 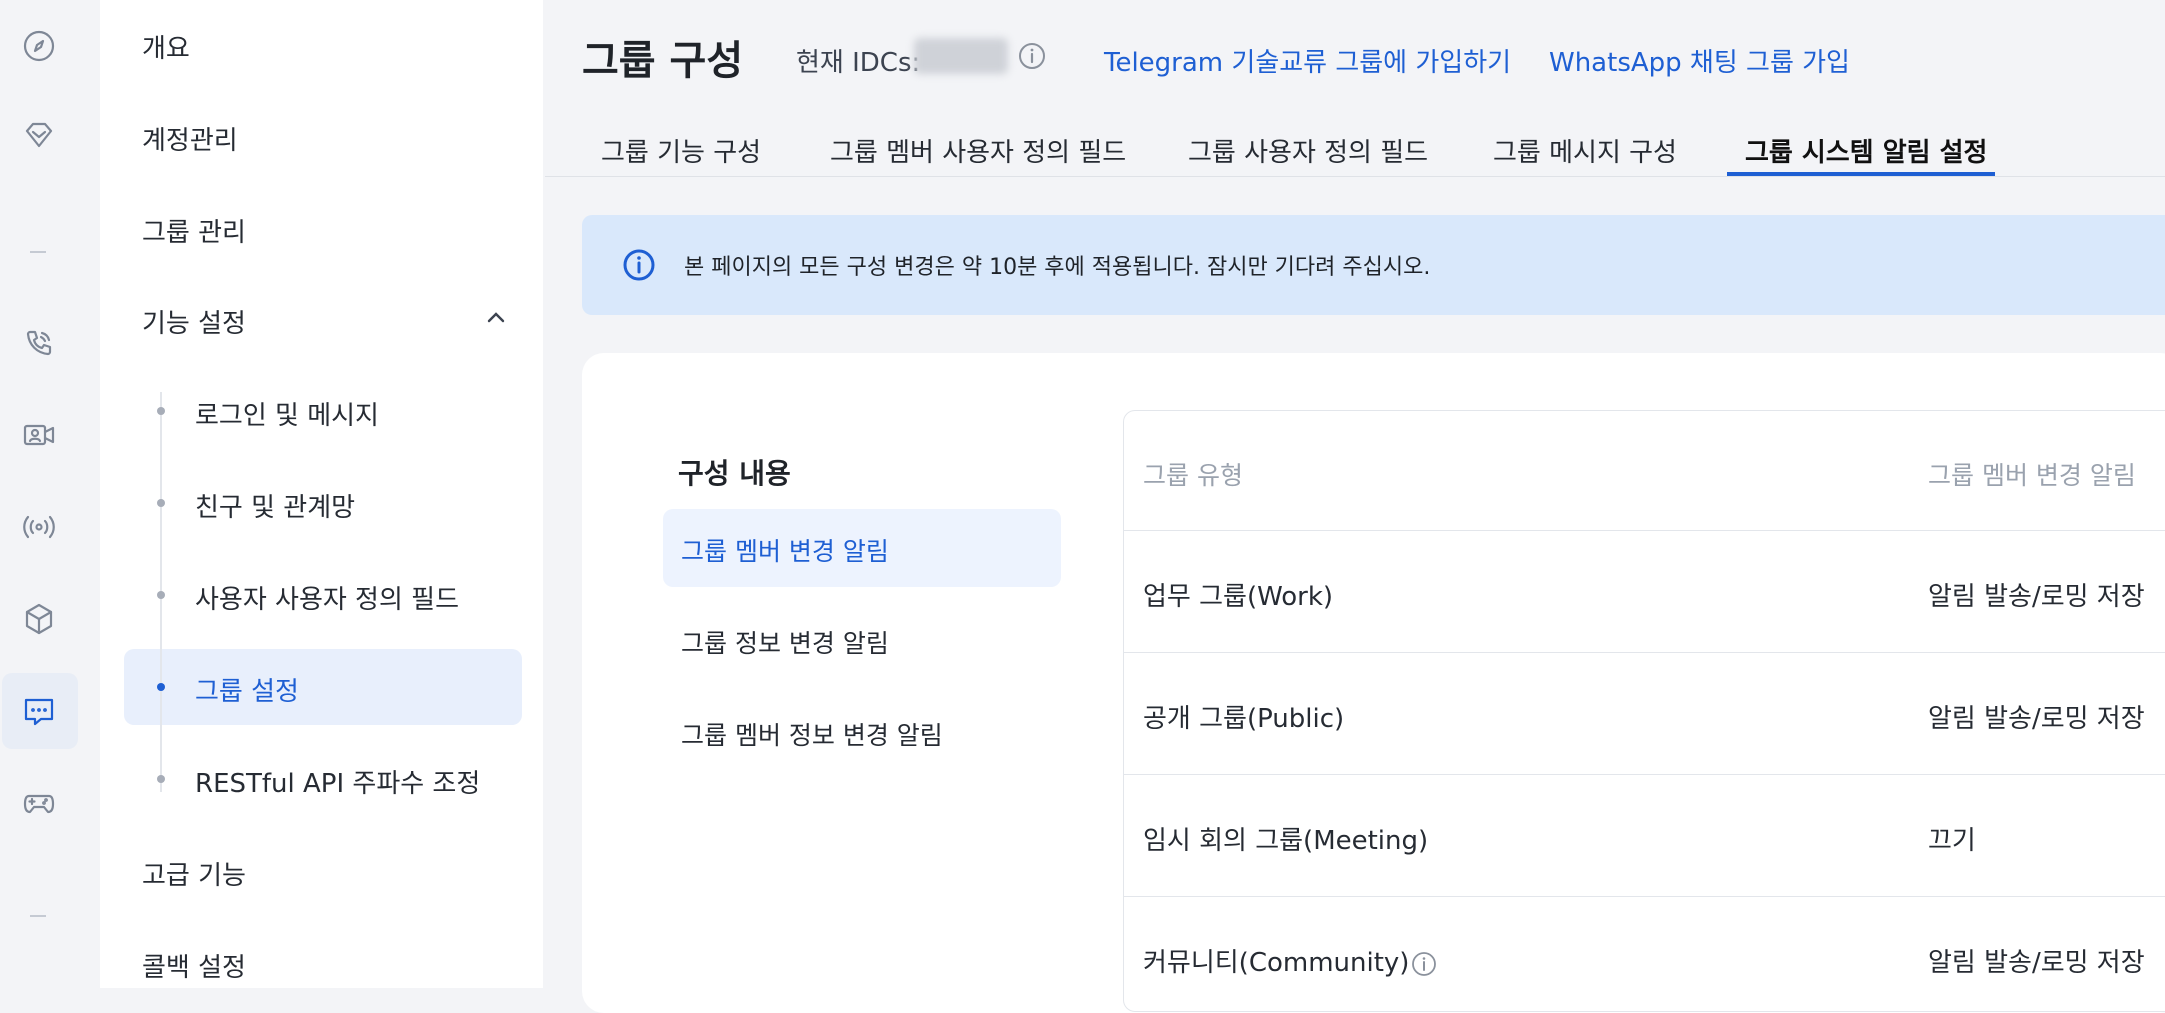 I want to click on table-cell-type: 커뮤니티(Community), so click(x=1276, y=963).